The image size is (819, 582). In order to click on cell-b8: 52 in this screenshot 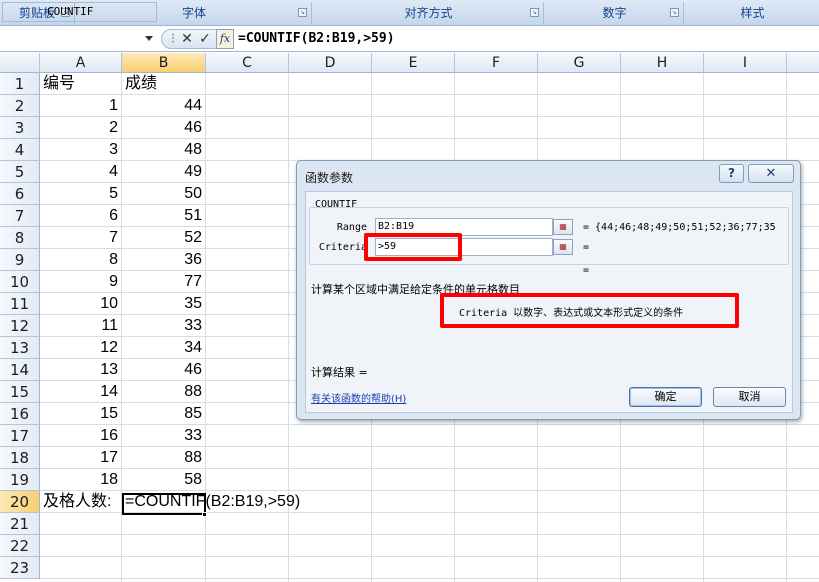, I will do `click(164, 238)`.